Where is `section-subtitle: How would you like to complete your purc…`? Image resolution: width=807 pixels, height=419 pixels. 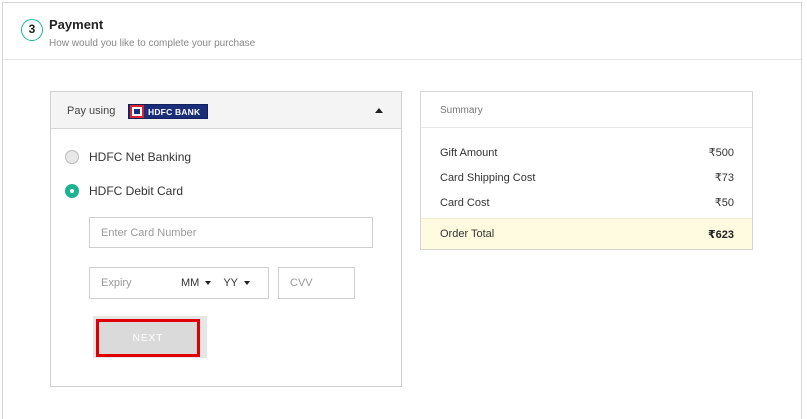 section-subtitle: How would you like to complete your purc… is located at coordinates (152, 43).